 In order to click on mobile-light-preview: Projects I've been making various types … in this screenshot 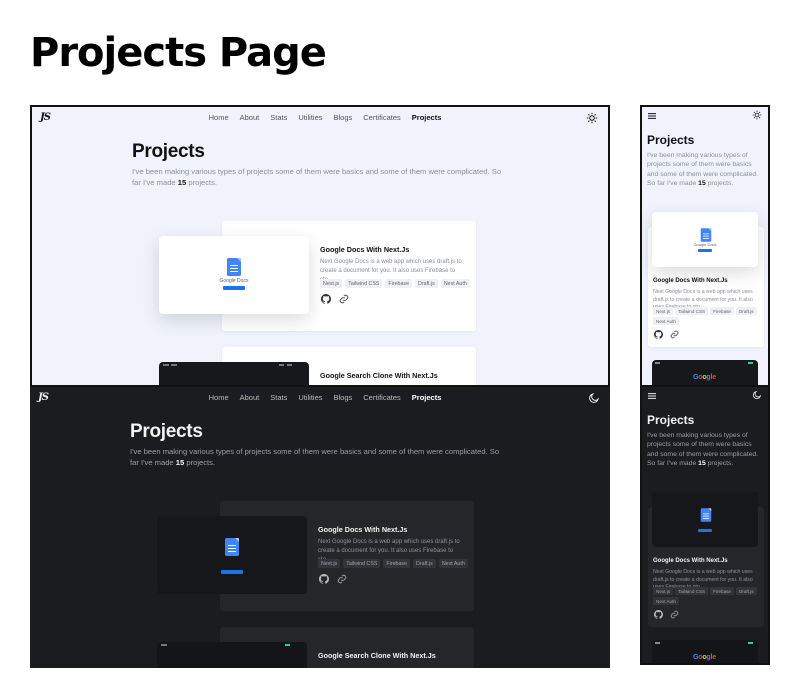, I will do `click(705, 246)`.